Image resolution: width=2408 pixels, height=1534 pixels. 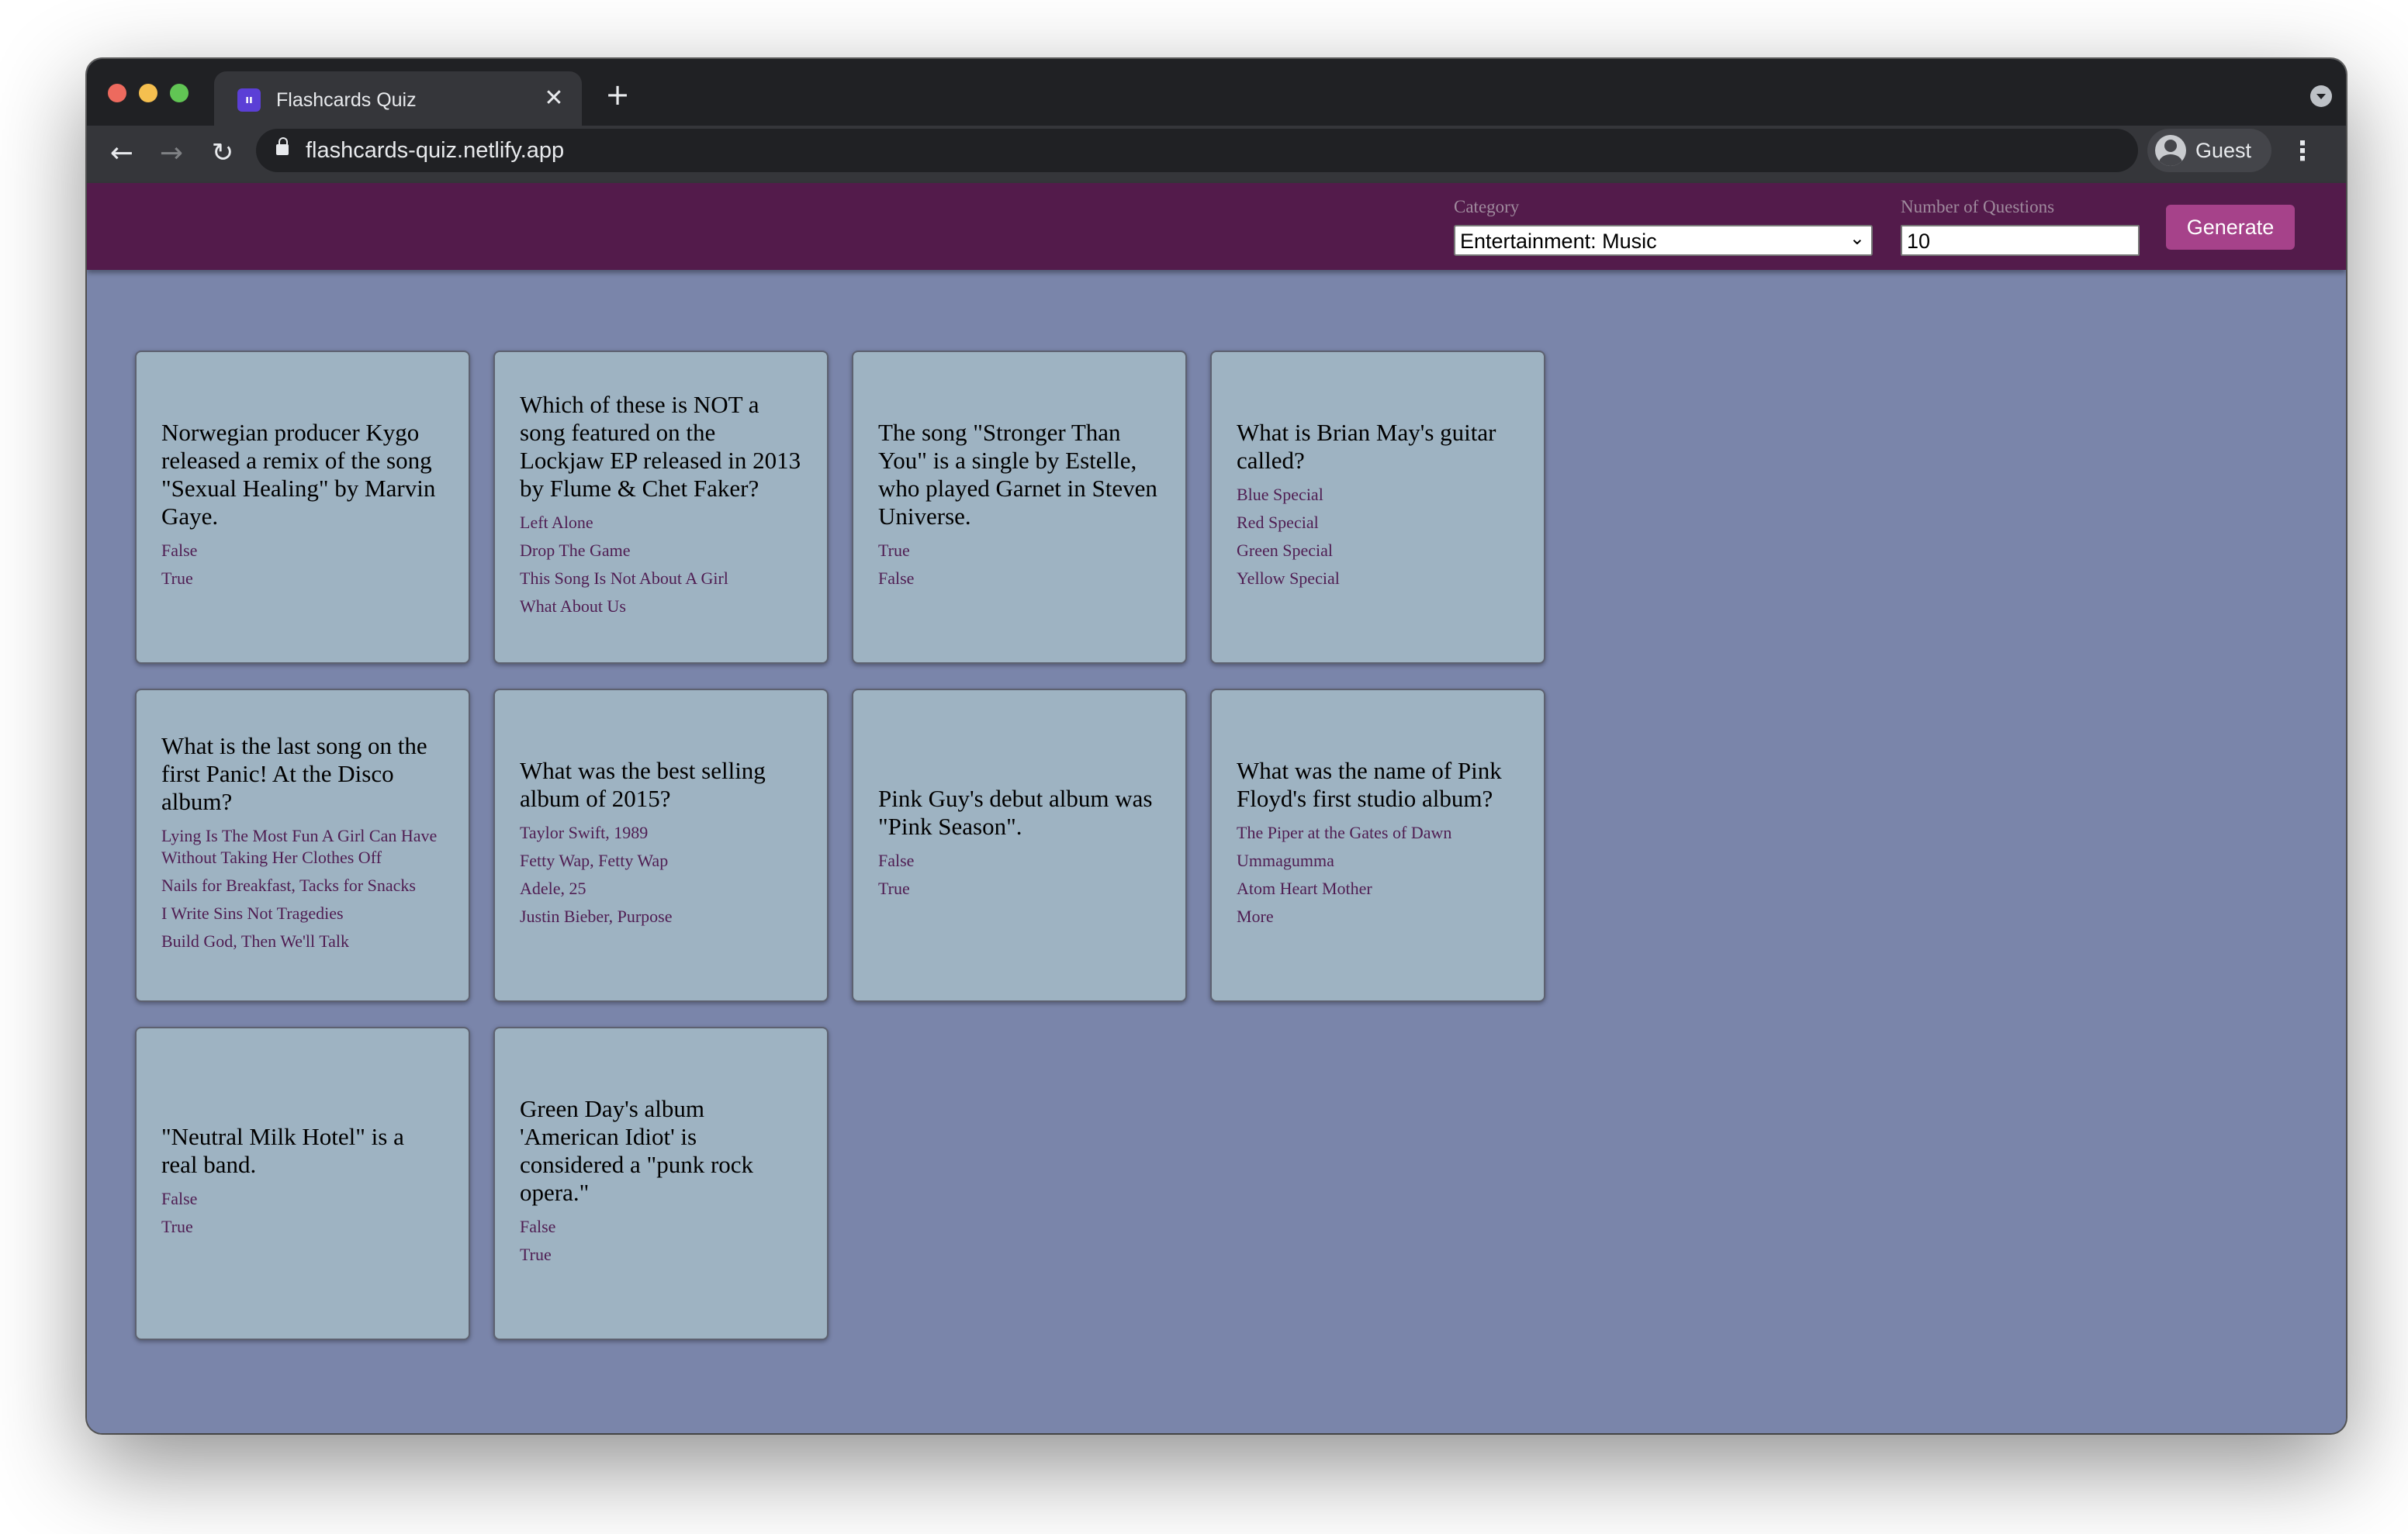 I want to click on flashcard-answer-option: Yellow Special, so click(x=1378, y=578).